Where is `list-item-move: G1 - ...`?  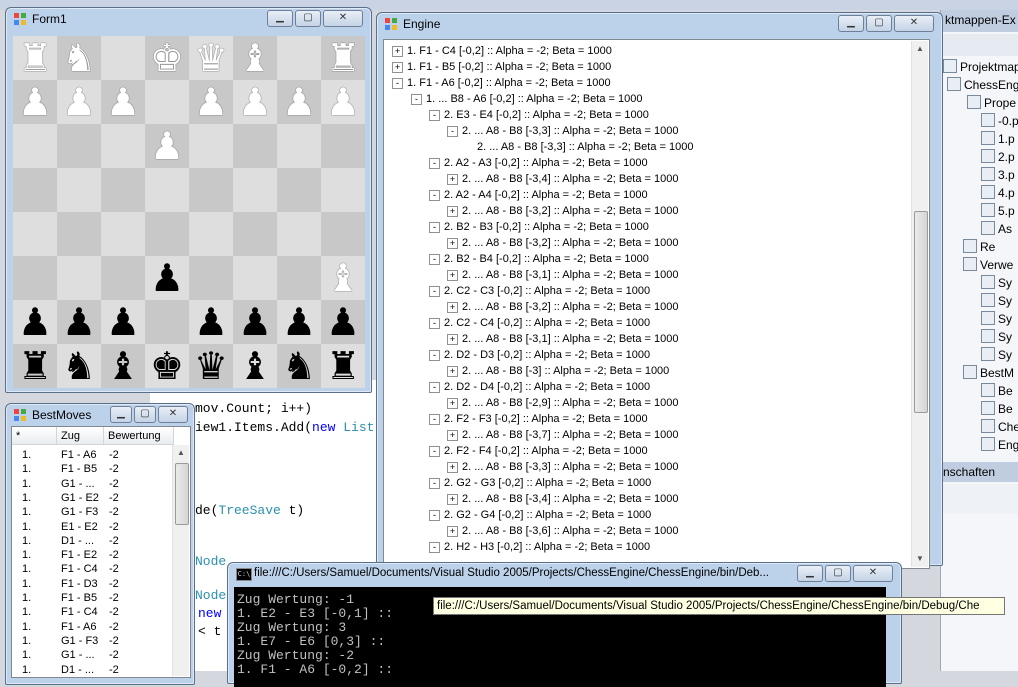 list-item-move: G1 - ... is located at coordinates (78, 655).